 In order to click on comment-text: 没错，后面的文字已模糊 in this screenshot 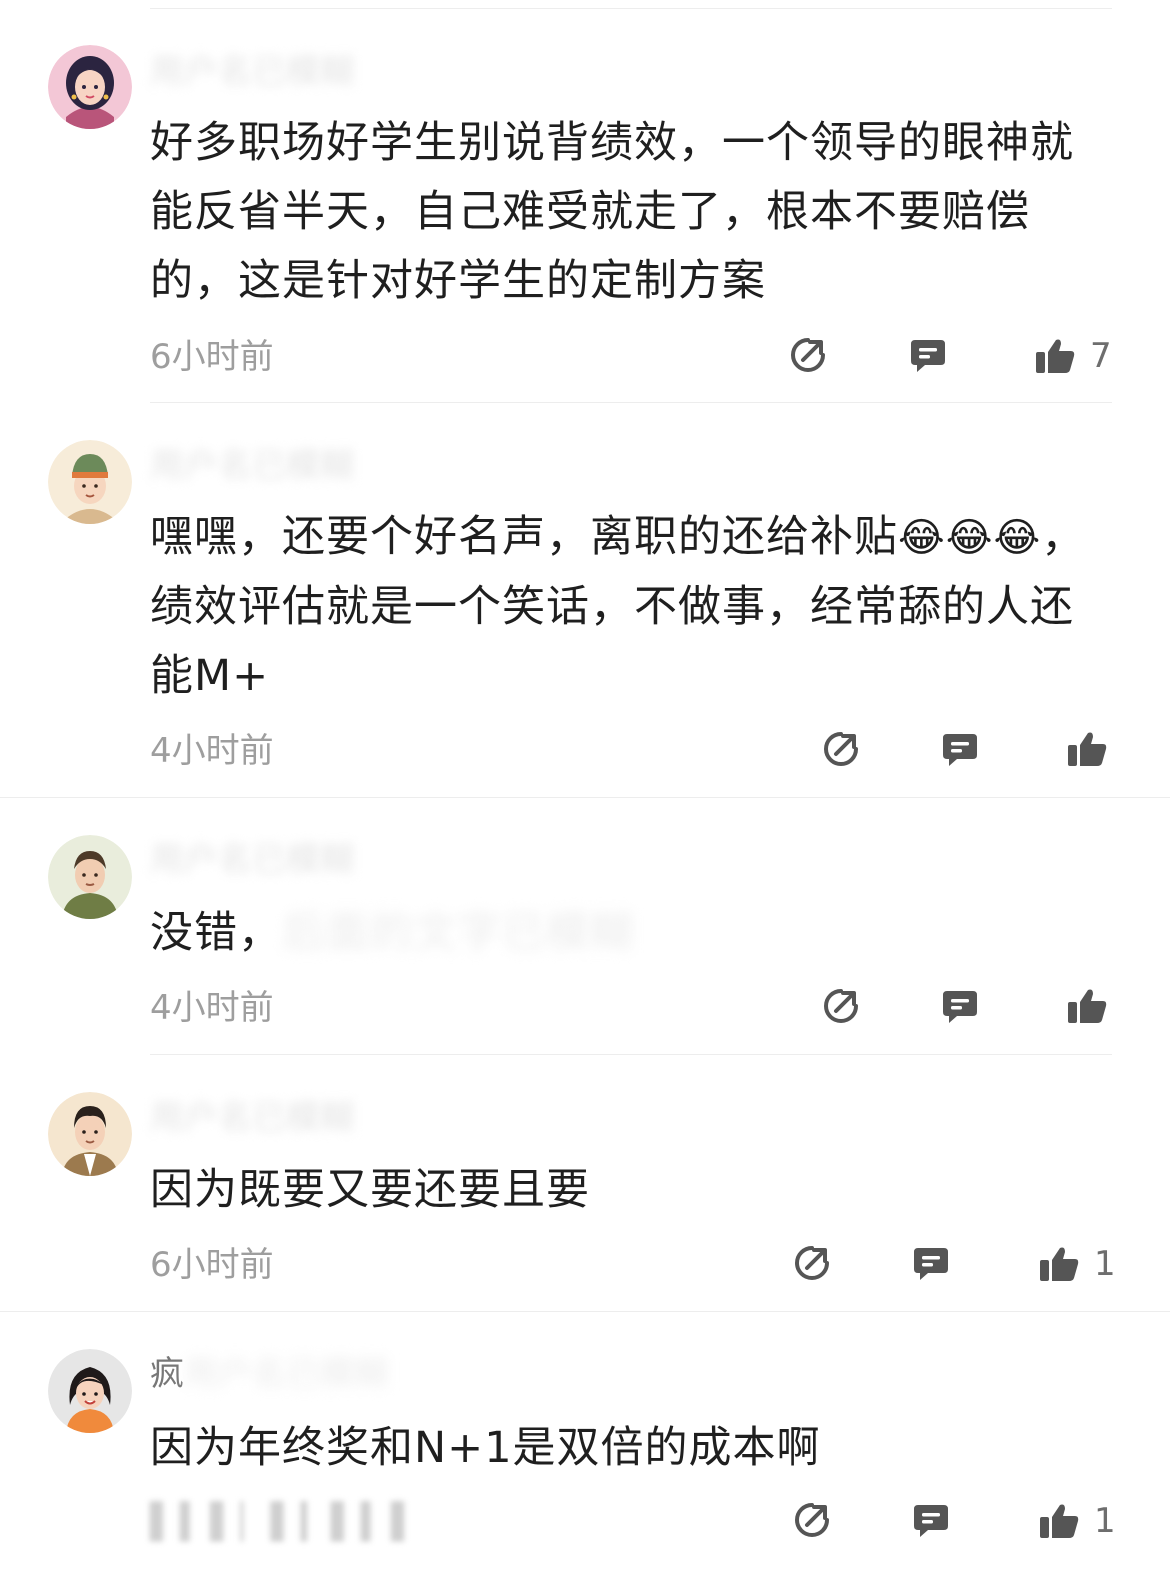, I will do `click(630, 933)`.